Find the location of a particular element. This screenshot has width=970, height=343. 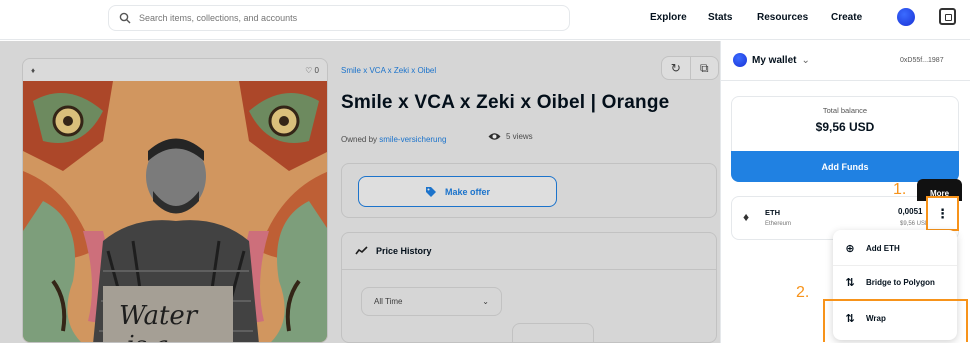

ethereum-icon: ♦ is located at coordinates (746, 217).